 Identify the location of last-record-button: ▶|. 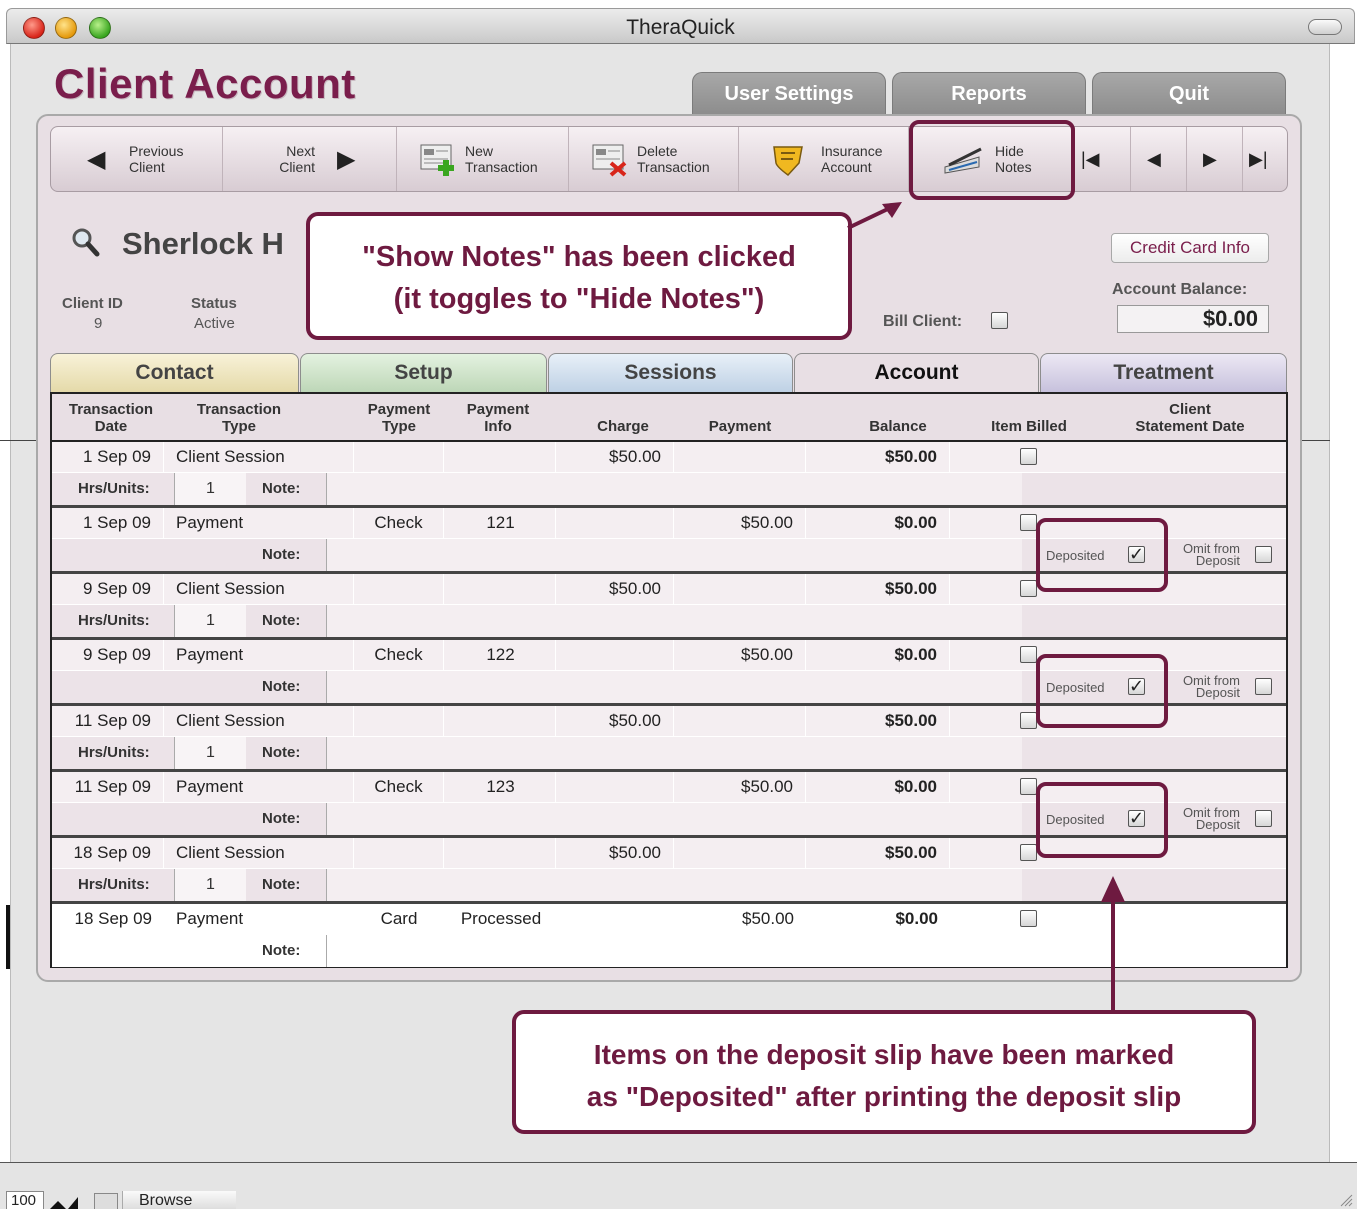
(1265, 159).